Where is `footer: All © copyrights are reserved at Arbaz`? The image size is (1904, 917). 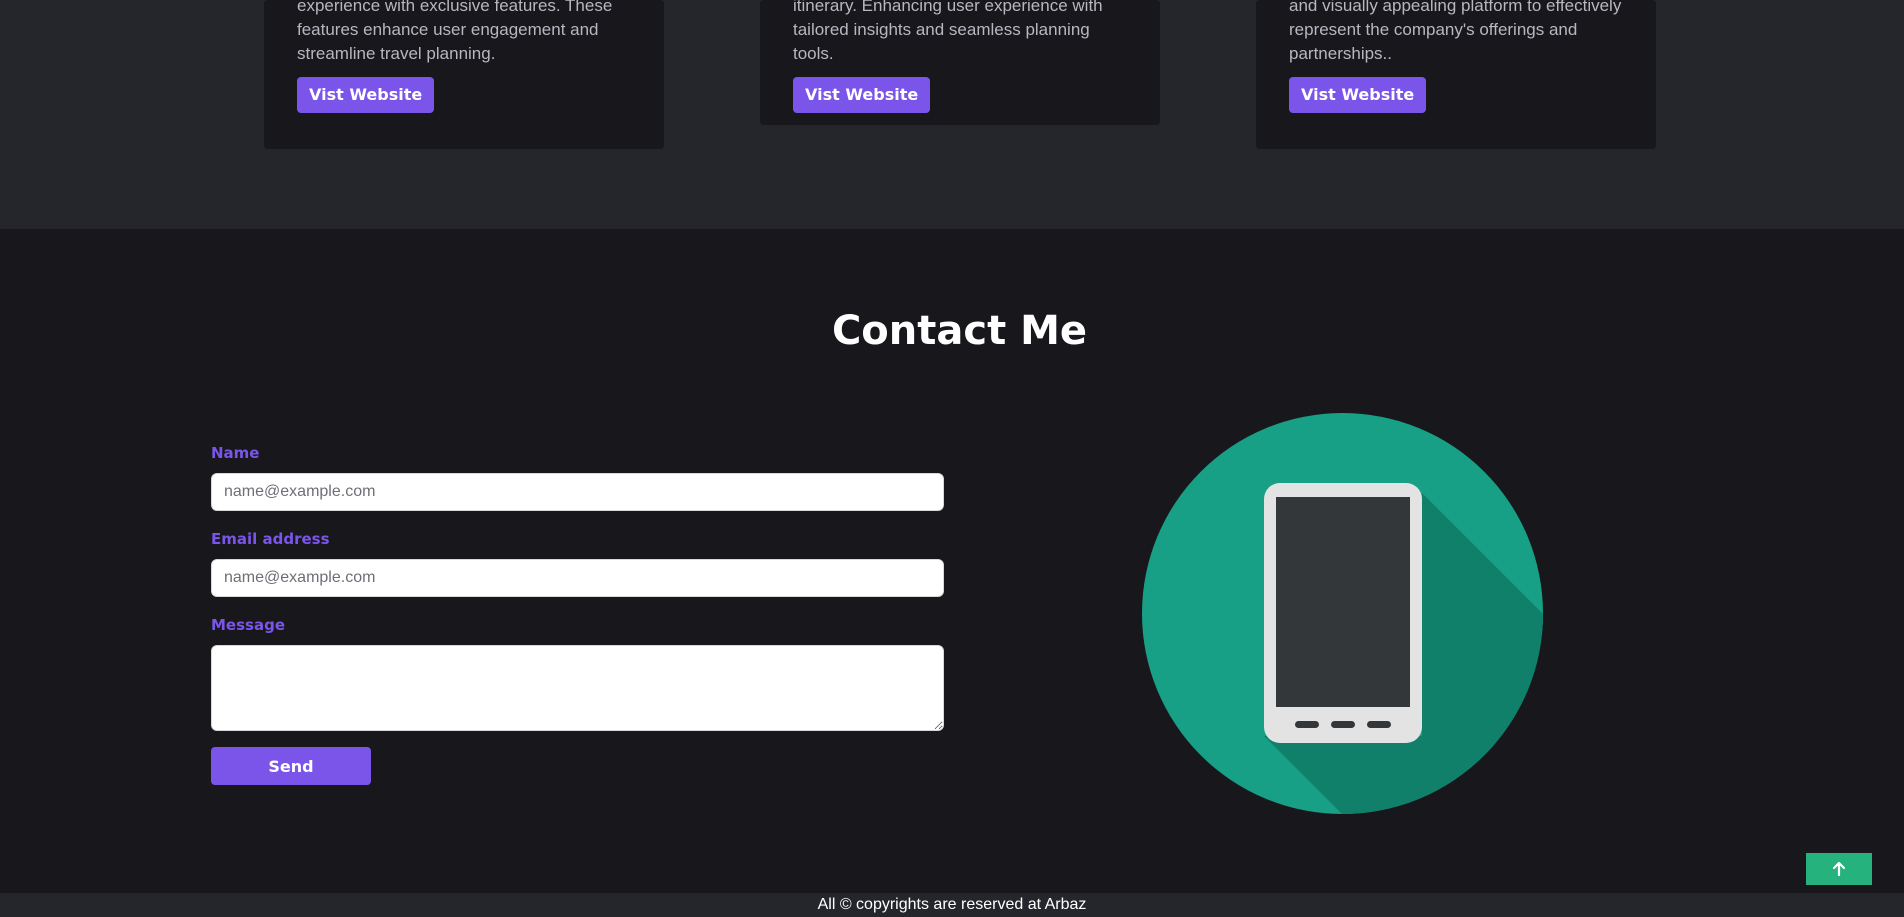 footer: All © copyrights are reserved at Arbaz is located at coordinates (952, 905).